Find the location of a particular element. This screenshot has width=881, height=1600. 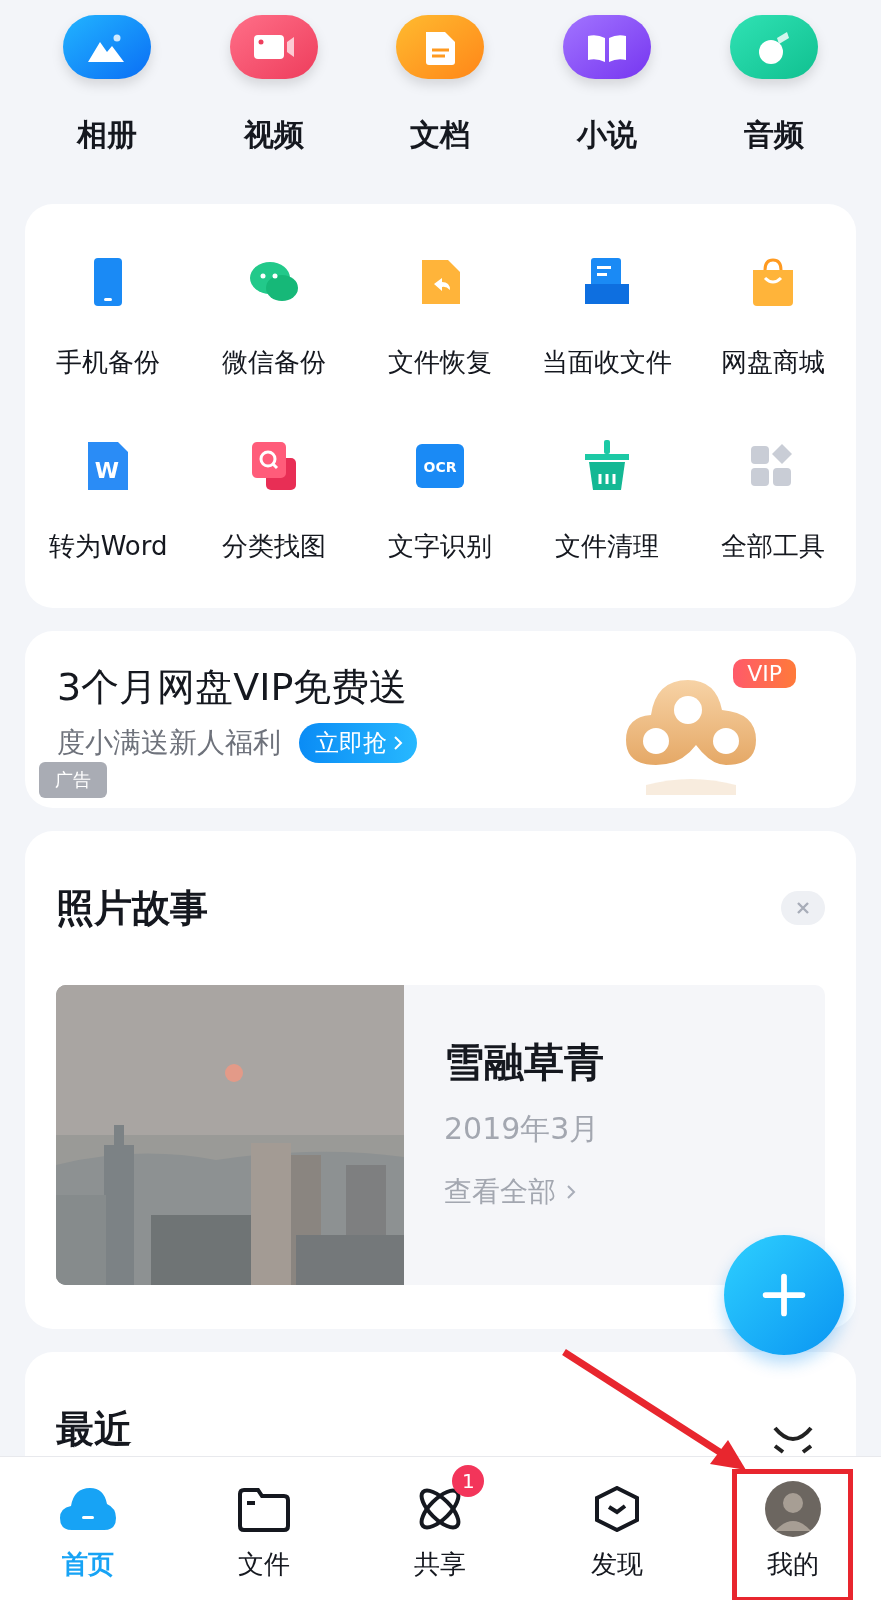

tool-label: 当面收文件 is located at coordinates (606, 362).